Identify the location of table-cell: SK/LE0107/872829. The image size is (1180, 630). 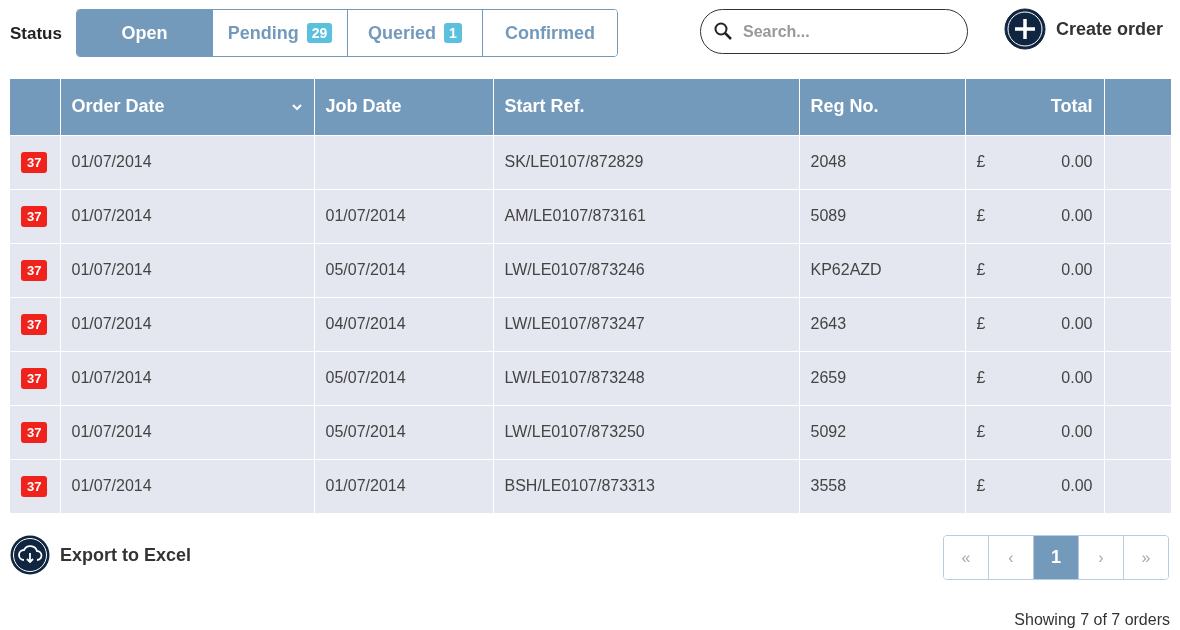
(574, 161).